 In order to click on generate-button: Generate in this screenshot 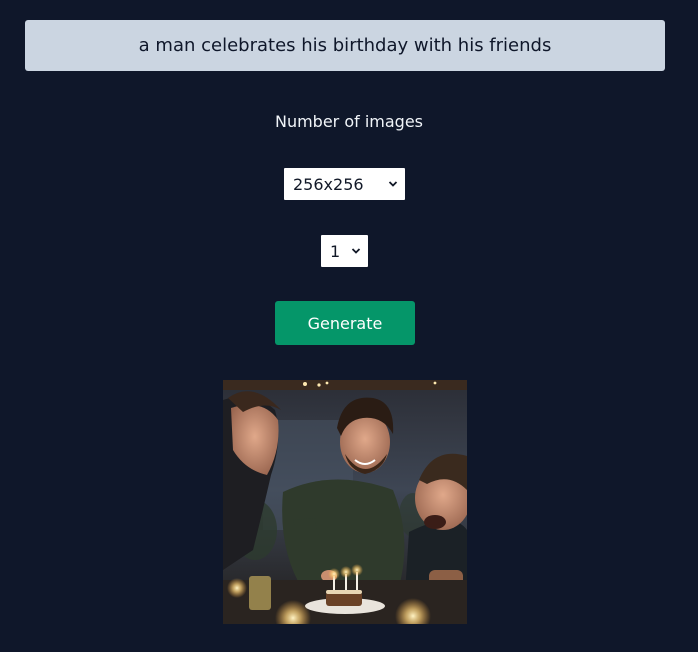, I will do `click(345, 323)`.